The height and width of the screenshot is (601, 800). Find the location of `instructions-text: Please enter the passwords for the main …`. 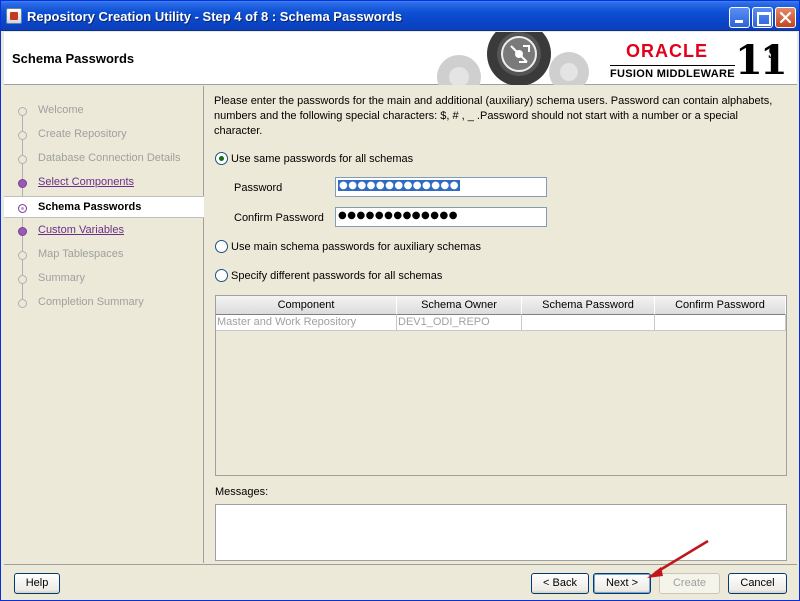

instructions-text: Please enter the passwords for the main … is located at coordinates (493, 116).